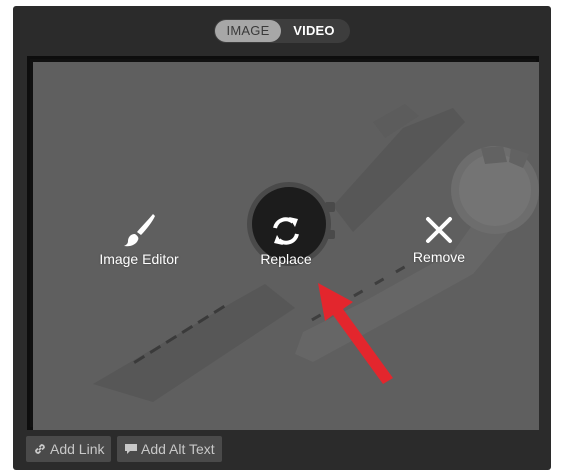  I want to click on replace-label: Replace, so click(286, 259).